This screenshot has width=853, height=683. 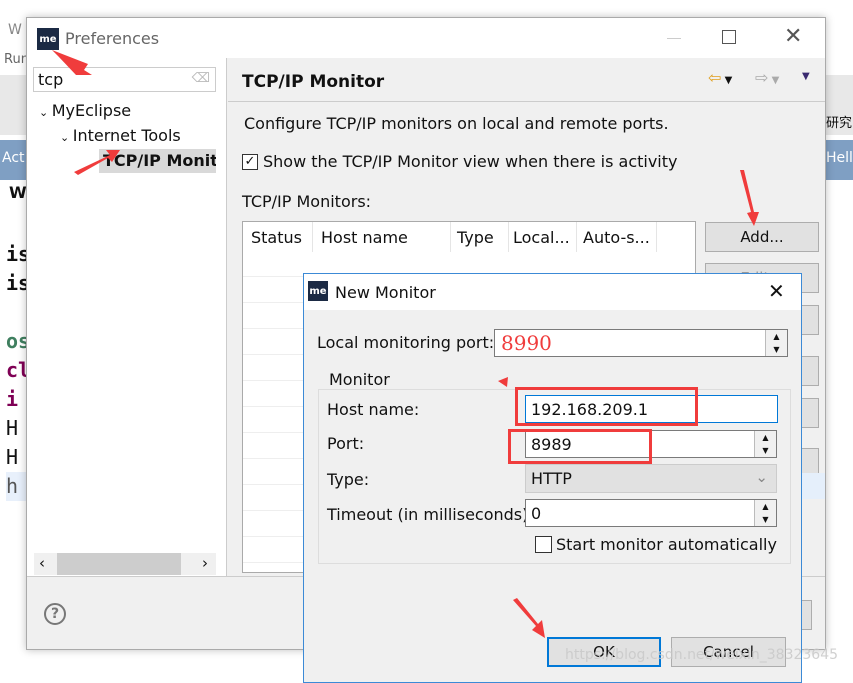 I want to click on watermark: https://blog.csdn.net/weixin_38323645, so click(x=702, y=655).